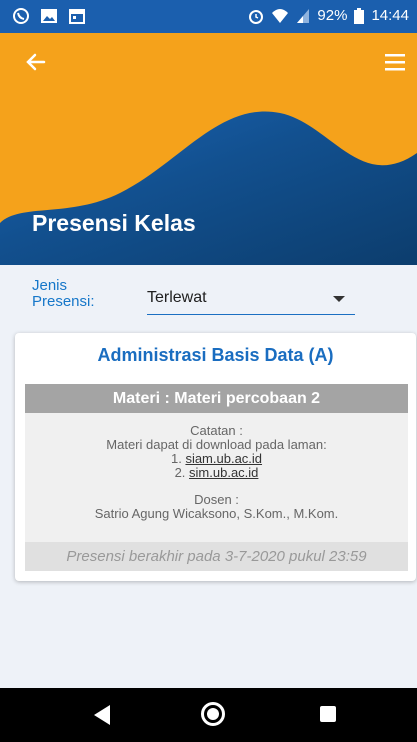 The image size is (417, 742). I want to click on back-arrow-icon, so click(36, 62).